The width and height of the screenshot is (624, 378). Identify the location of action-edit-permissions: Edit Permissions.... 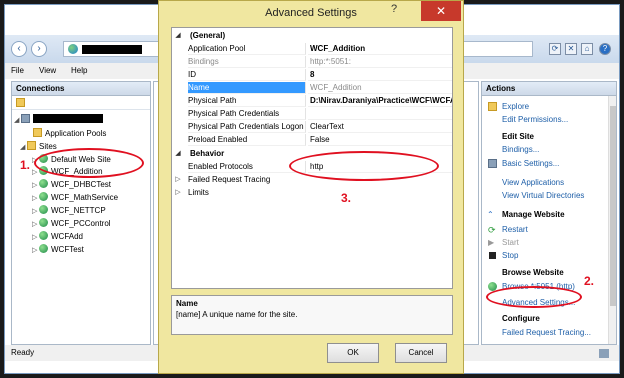
(535, 119).